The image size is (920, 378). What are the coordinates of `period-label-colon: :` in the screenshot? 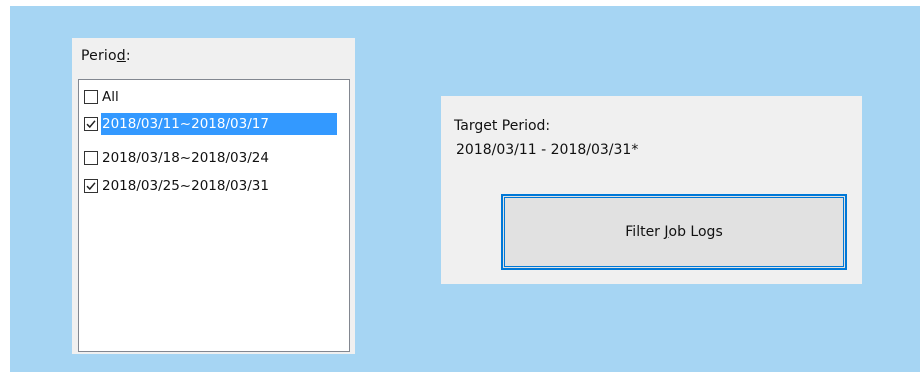 It's located at (128, 56).